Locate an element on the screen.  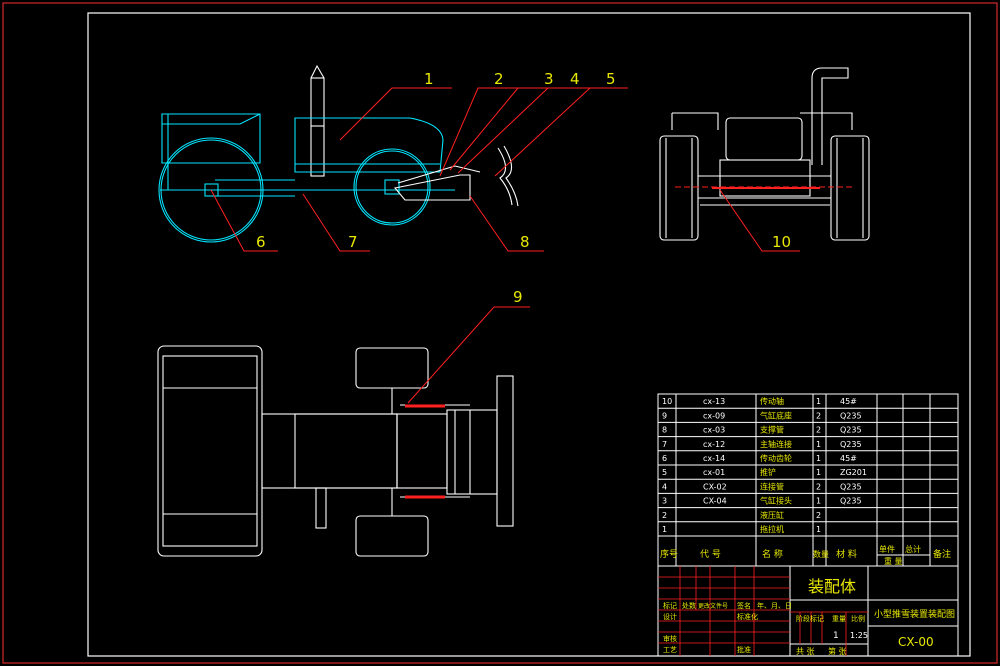
bom-cell-name: 气缸接头 is located at coordinates (776, 501).